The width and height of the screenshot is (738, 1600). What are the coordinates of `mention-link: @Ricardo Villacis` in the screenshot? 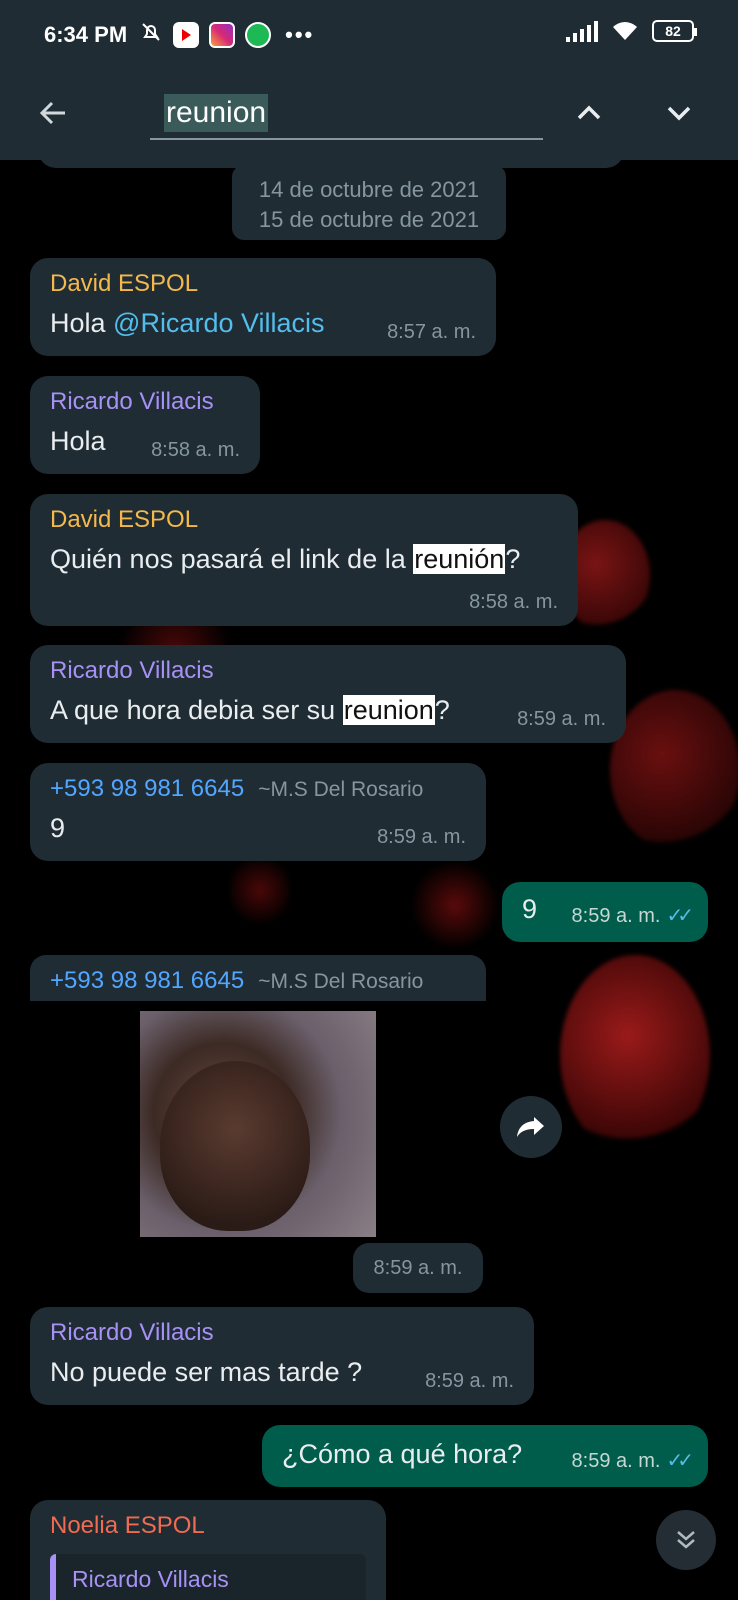 It's located at (218, 323).